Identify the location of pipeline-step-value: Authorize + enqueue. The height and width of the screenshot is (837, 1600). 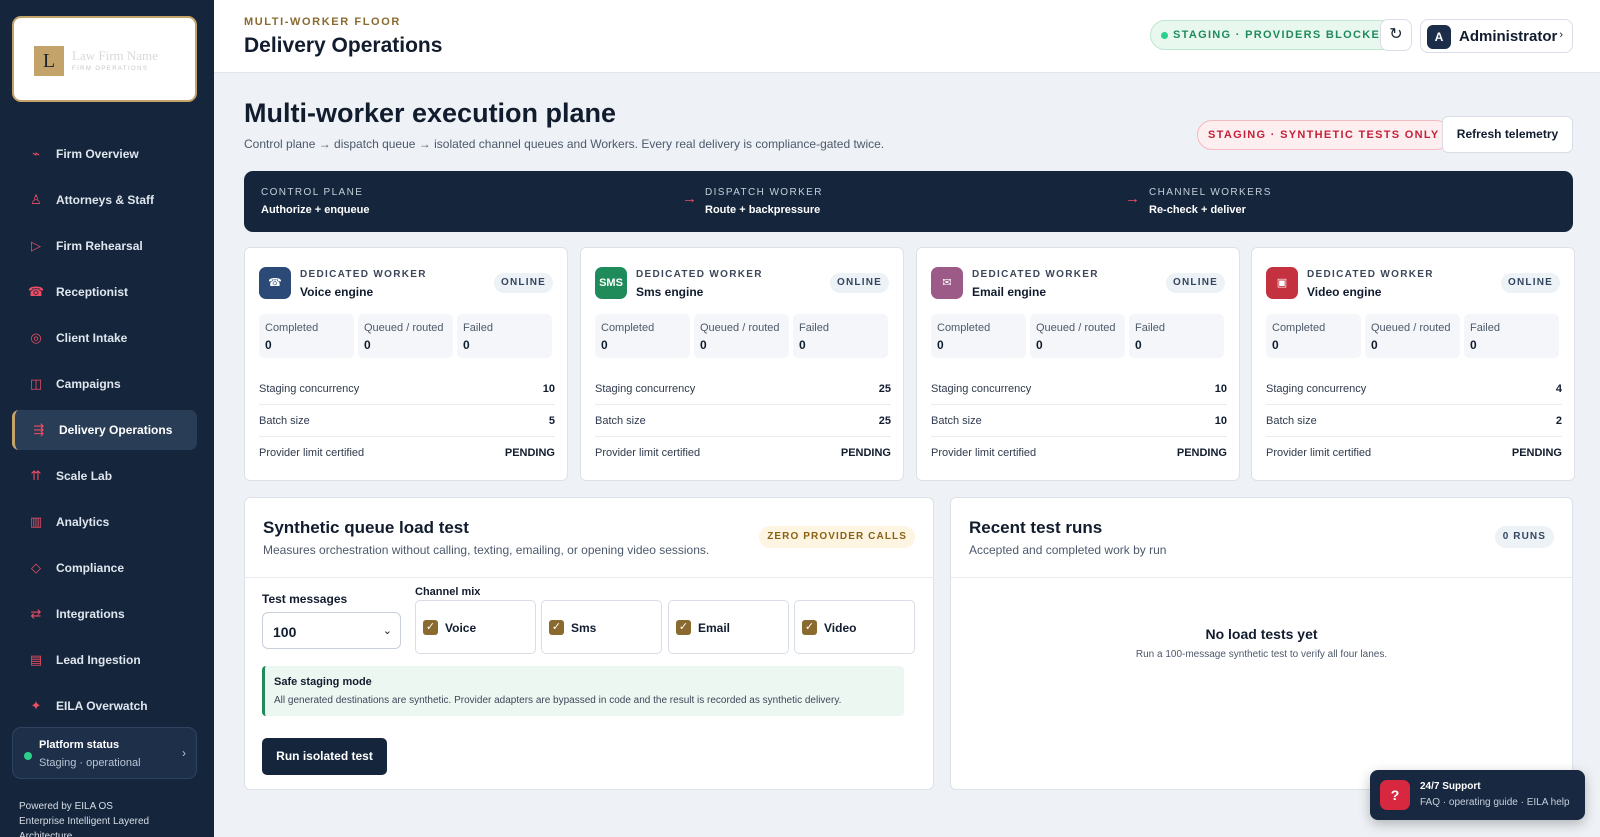
(315, 210).